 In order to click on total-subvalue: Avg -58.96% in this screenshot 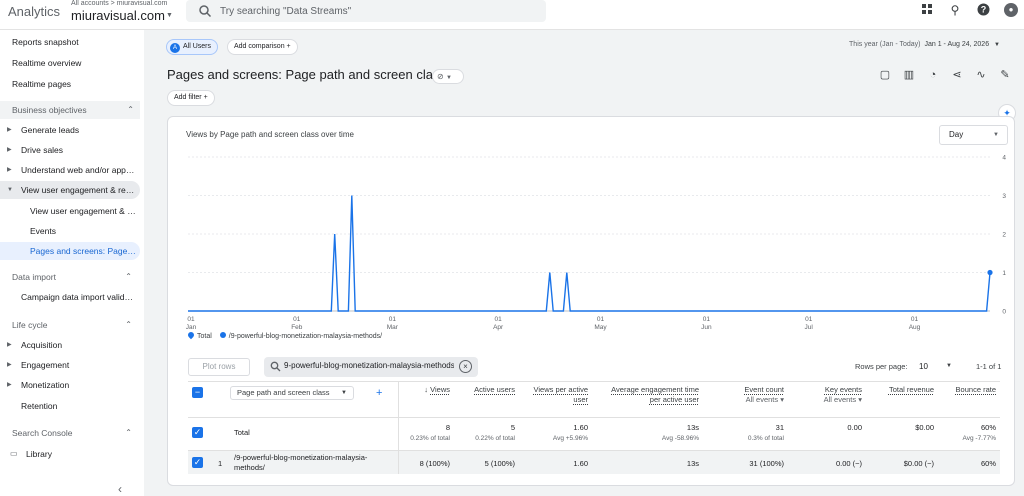, I will do `click(680, 438)`.